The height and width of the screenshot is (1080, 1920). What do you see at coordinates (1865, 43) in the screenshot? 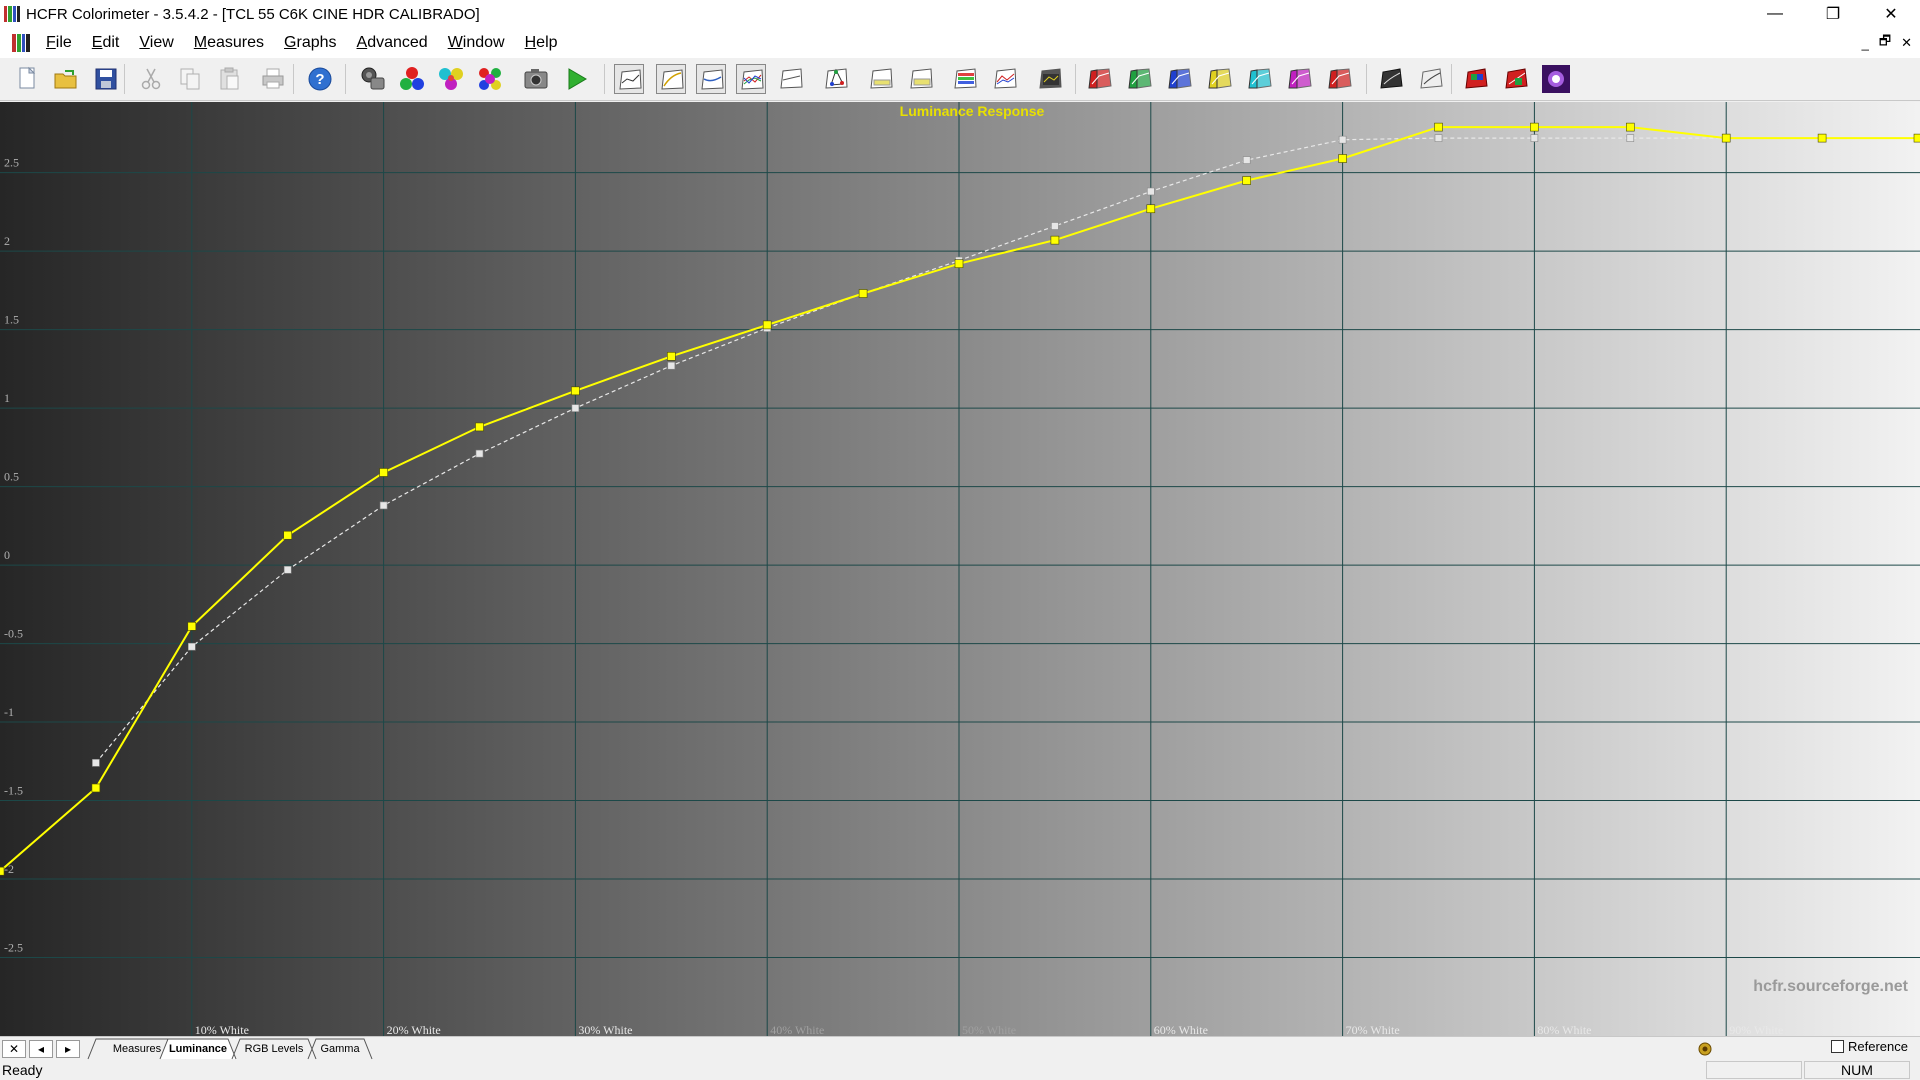
I see `mdi-minimize-button: _` at bounding box center [1865, 43].